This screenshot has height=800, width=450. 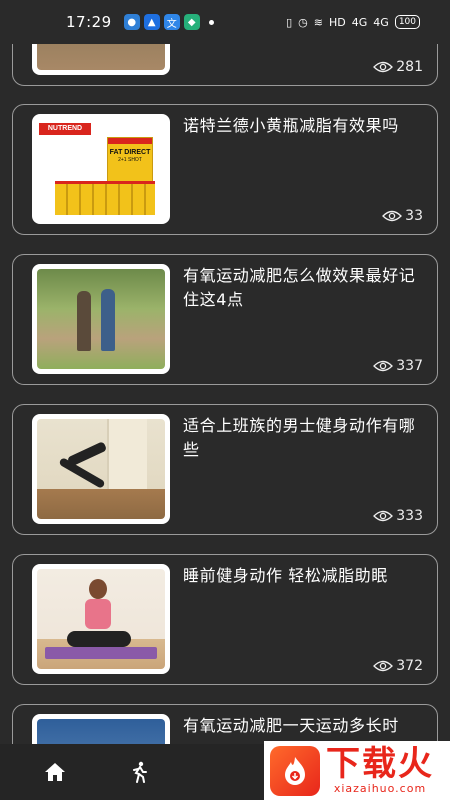 What do you see at coordinates (130, 152) in the screenshot?
I see `product-name: FAT DIRECT` at bounding box center [130, 152].